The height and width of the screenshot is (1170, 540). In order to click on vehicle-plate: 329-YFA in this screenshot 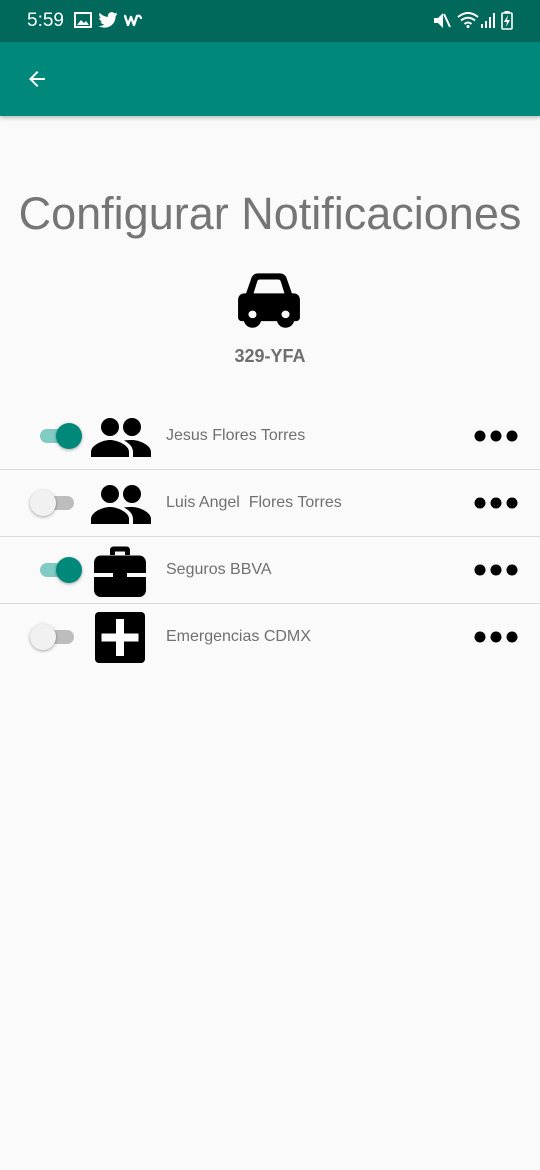, I will do `click(270, 356)`.